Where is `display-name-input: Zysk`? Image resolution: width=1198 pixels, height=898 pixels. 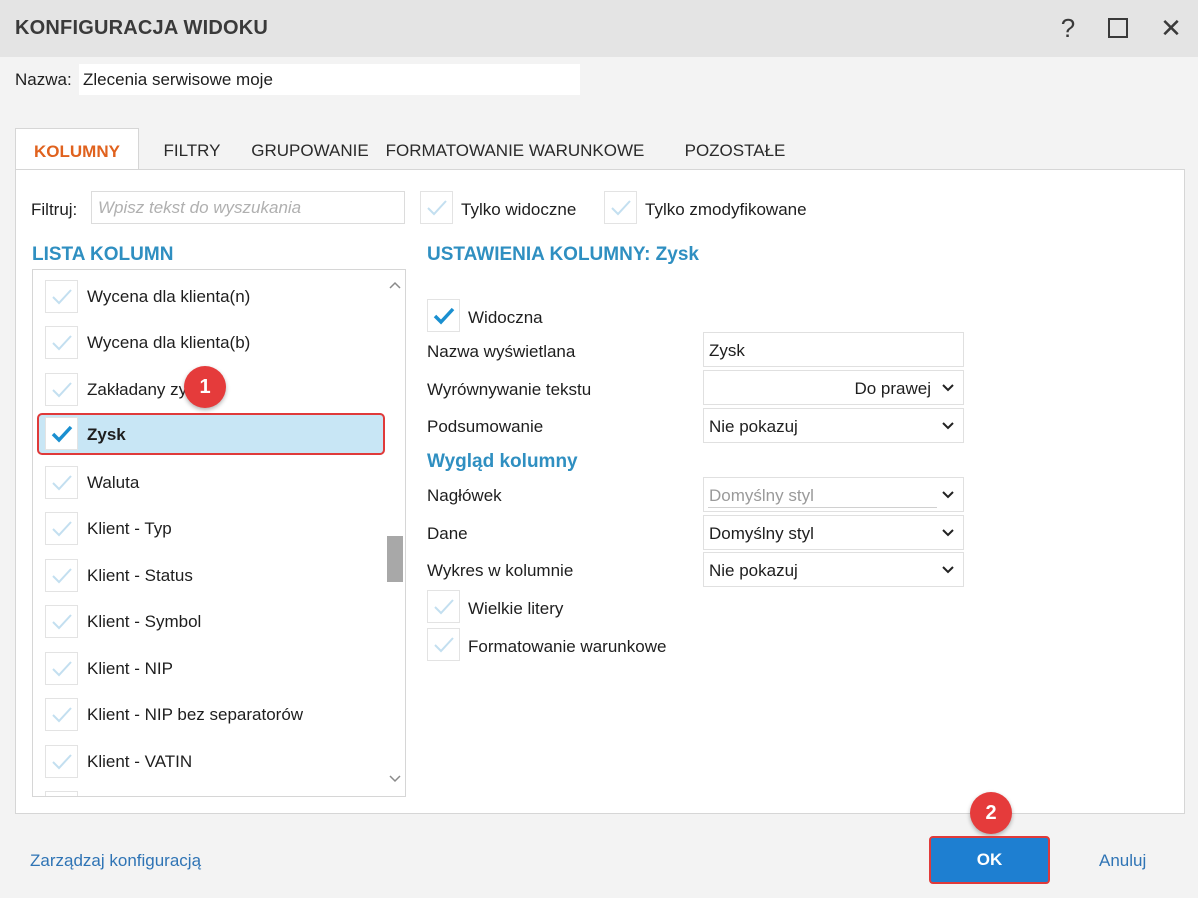
display-name-input: Zysk is located at coordinates (833, 349).